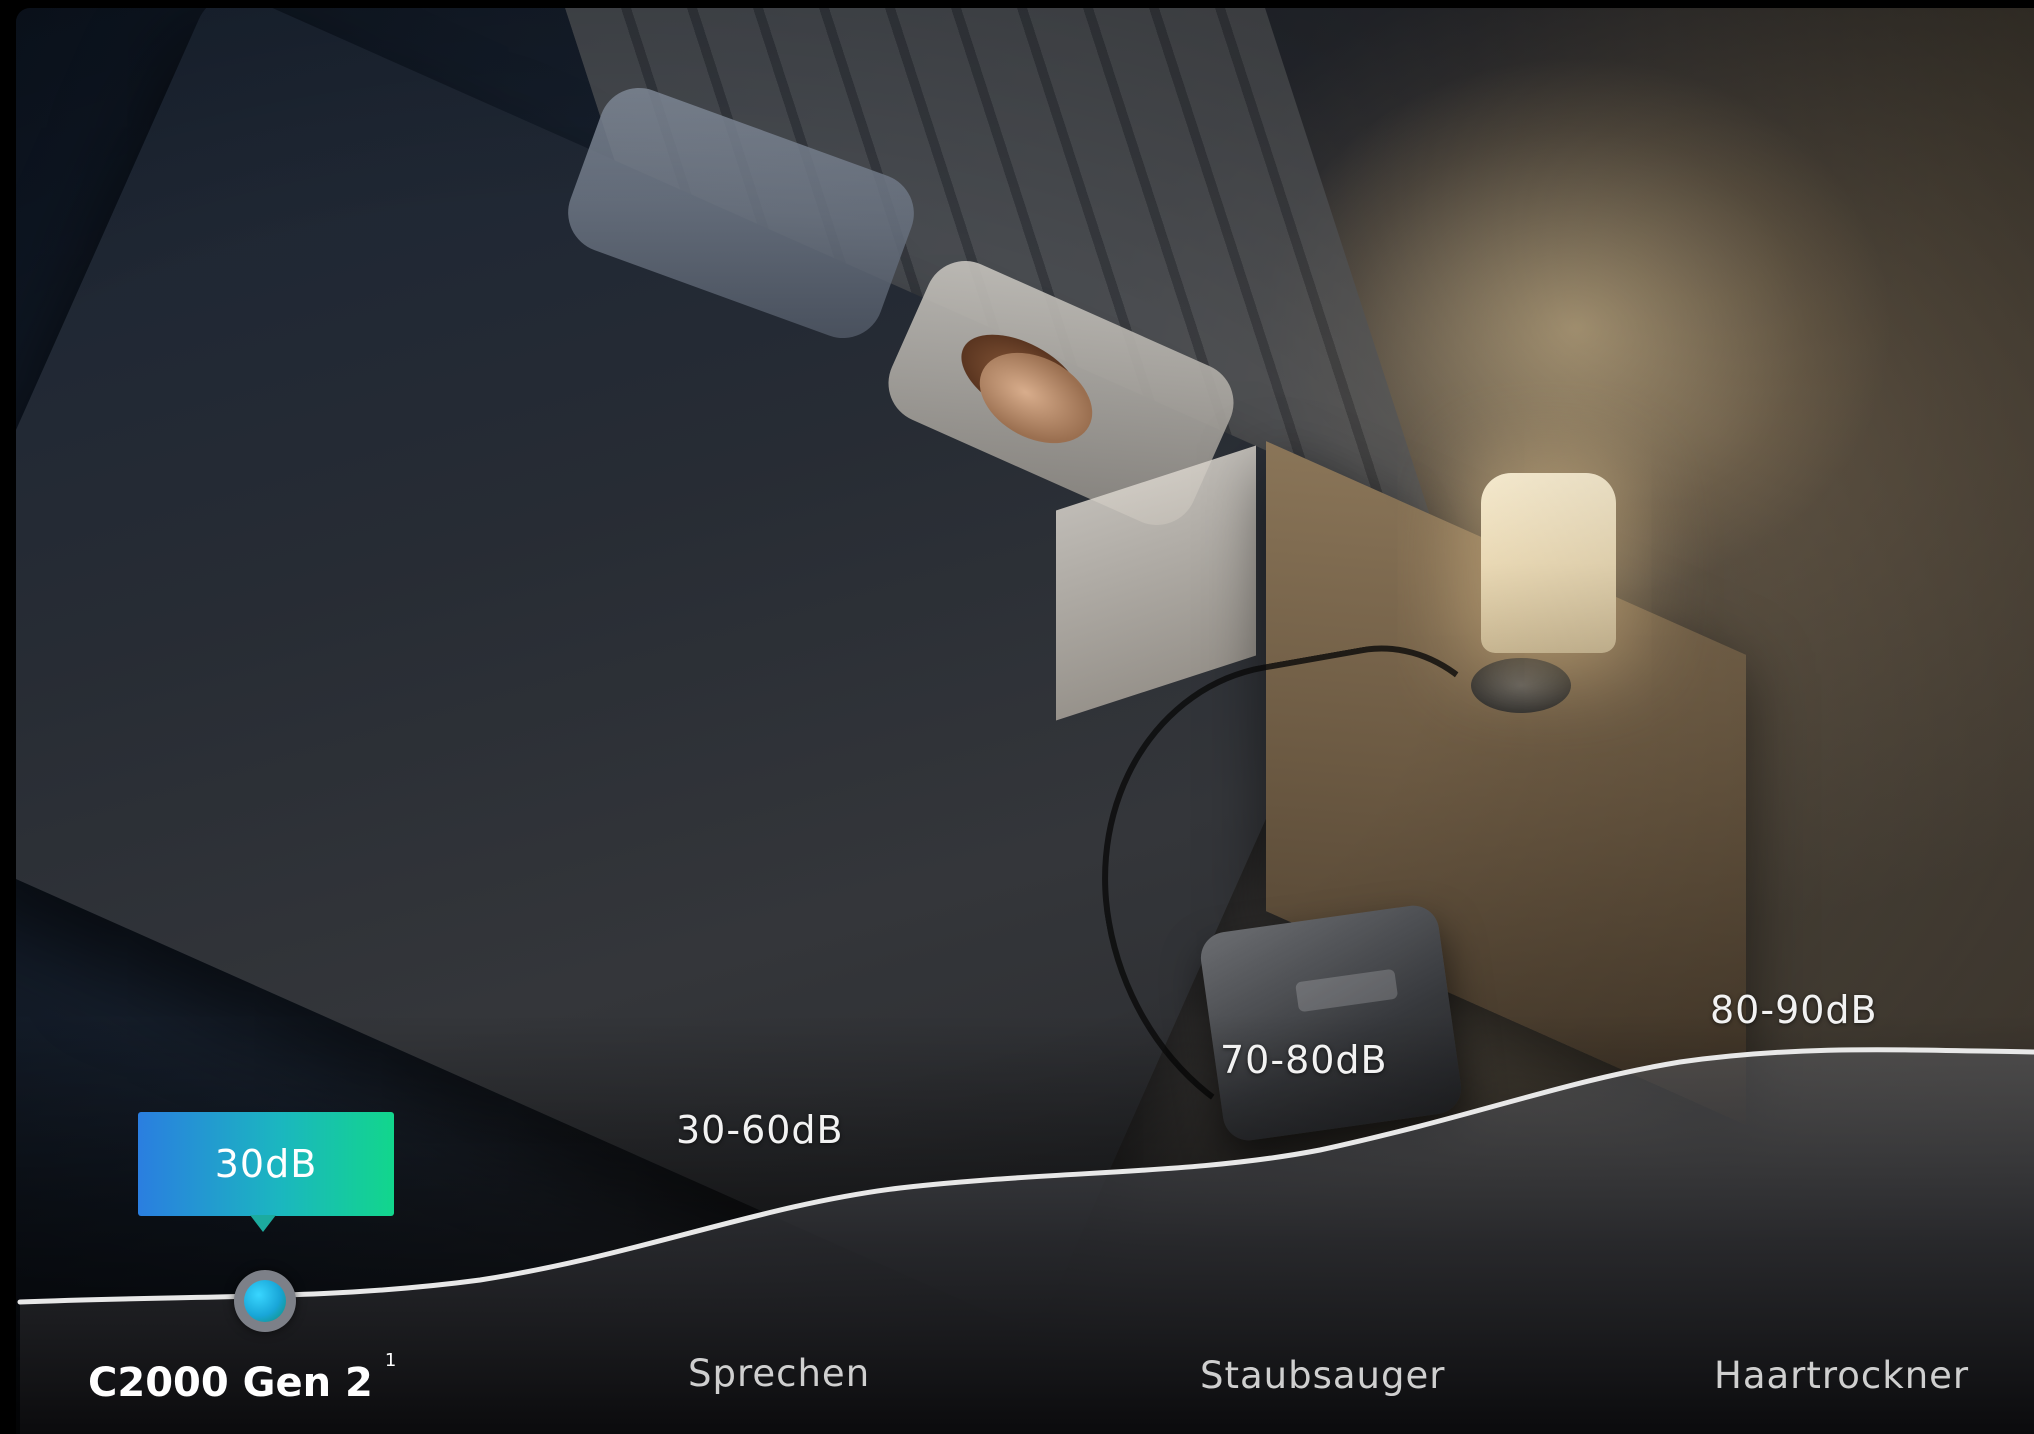 The image size is (2034, 1434). What do you see at coordinates (230, 1383) in the screenshot?
I see `product-name-text: C2000 Gen 2` at bounding box center [230, 1383].